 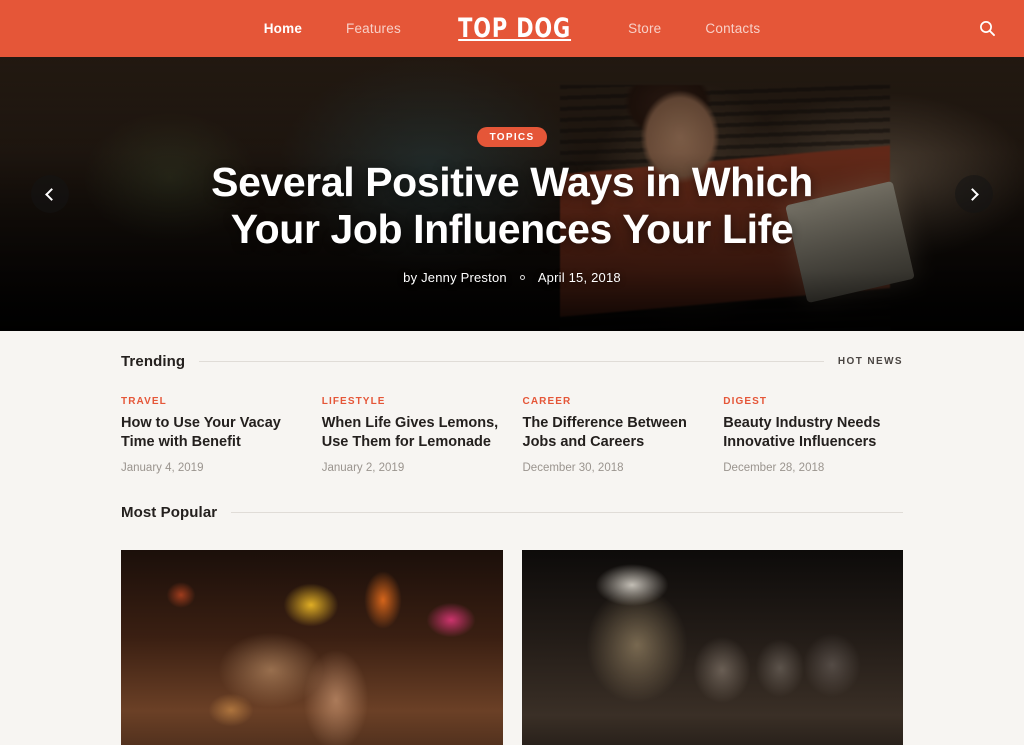 I want to click on trending-date: January 2, 2019, so click(x=363, y=468).